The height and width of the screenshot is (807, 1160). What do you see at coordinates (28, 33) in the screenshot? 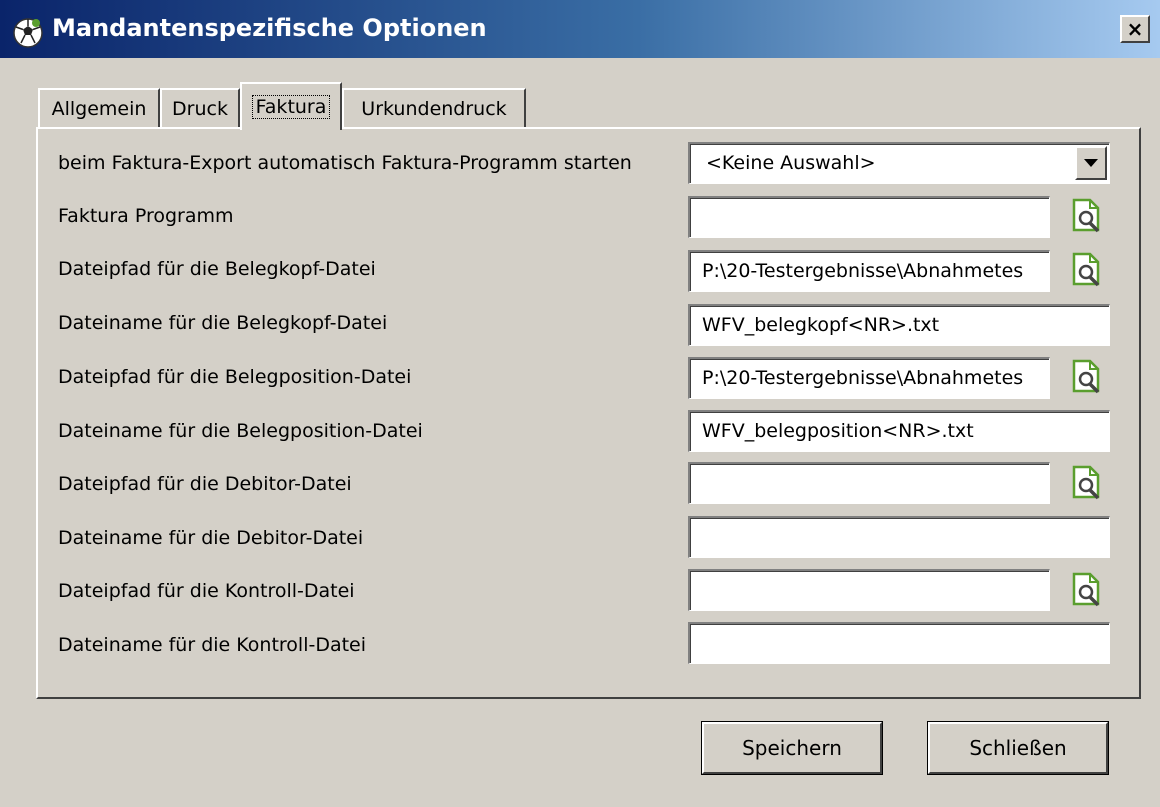
I see `soccer-ball-icon` at bounding box center [28, 33].